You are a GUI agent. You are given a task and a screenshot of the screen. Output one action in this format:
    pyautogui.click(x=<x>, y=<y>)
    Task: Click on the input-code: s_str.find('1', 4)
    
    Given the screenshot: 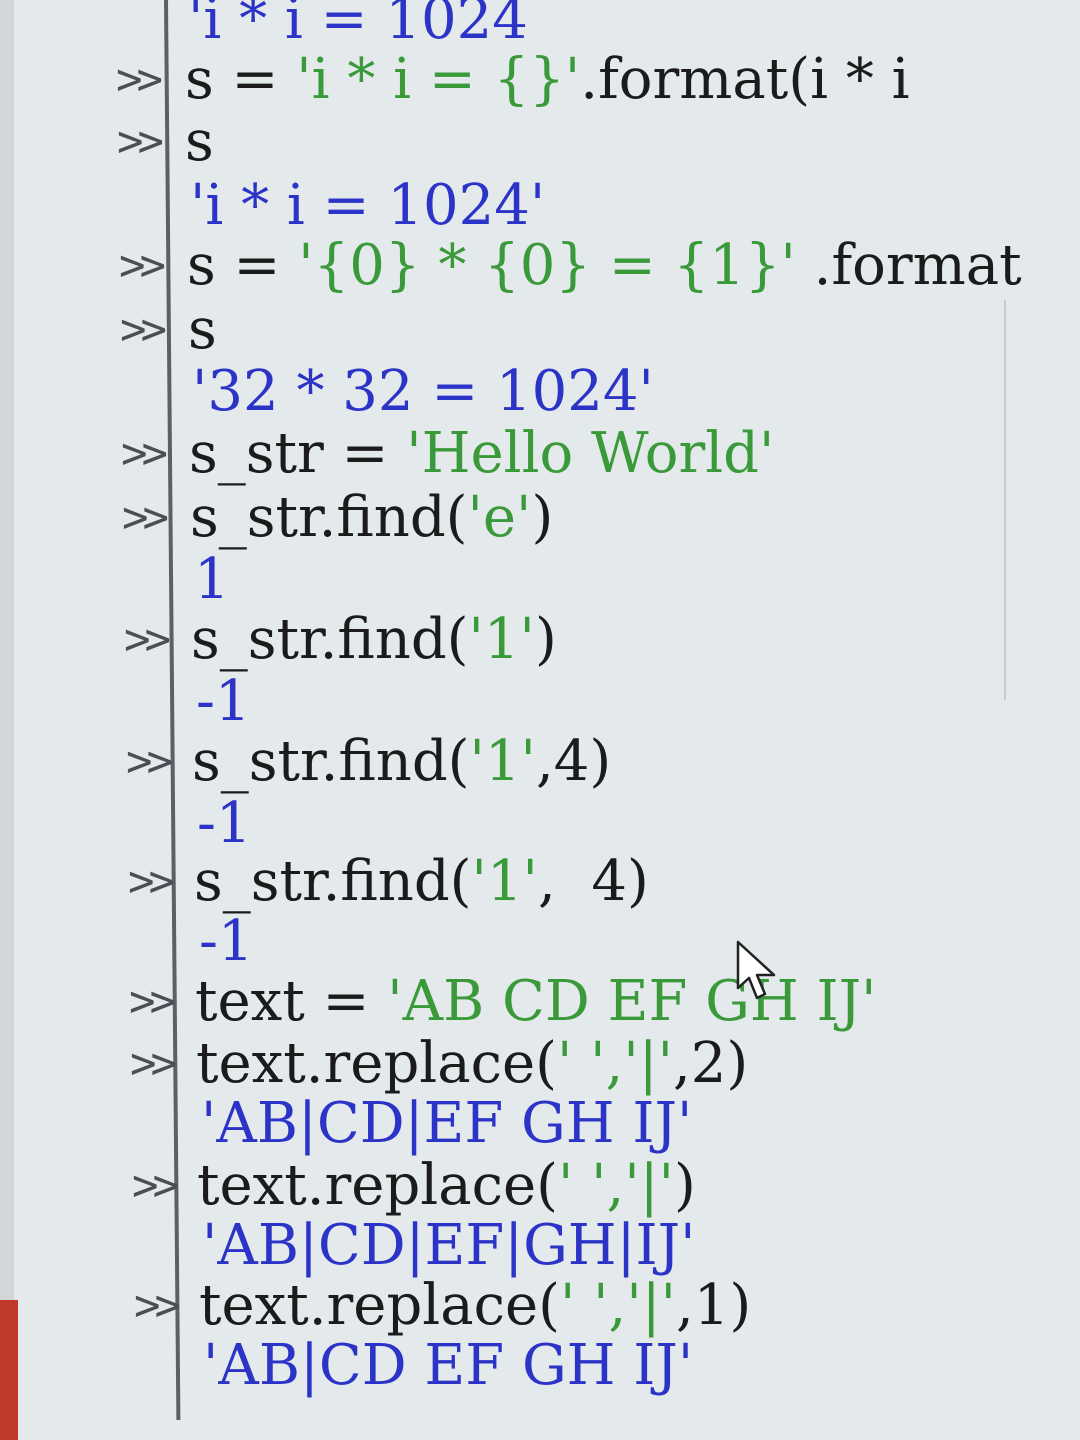 What is the action you would take?
    pyautogui.click(x=421, y=882)
    